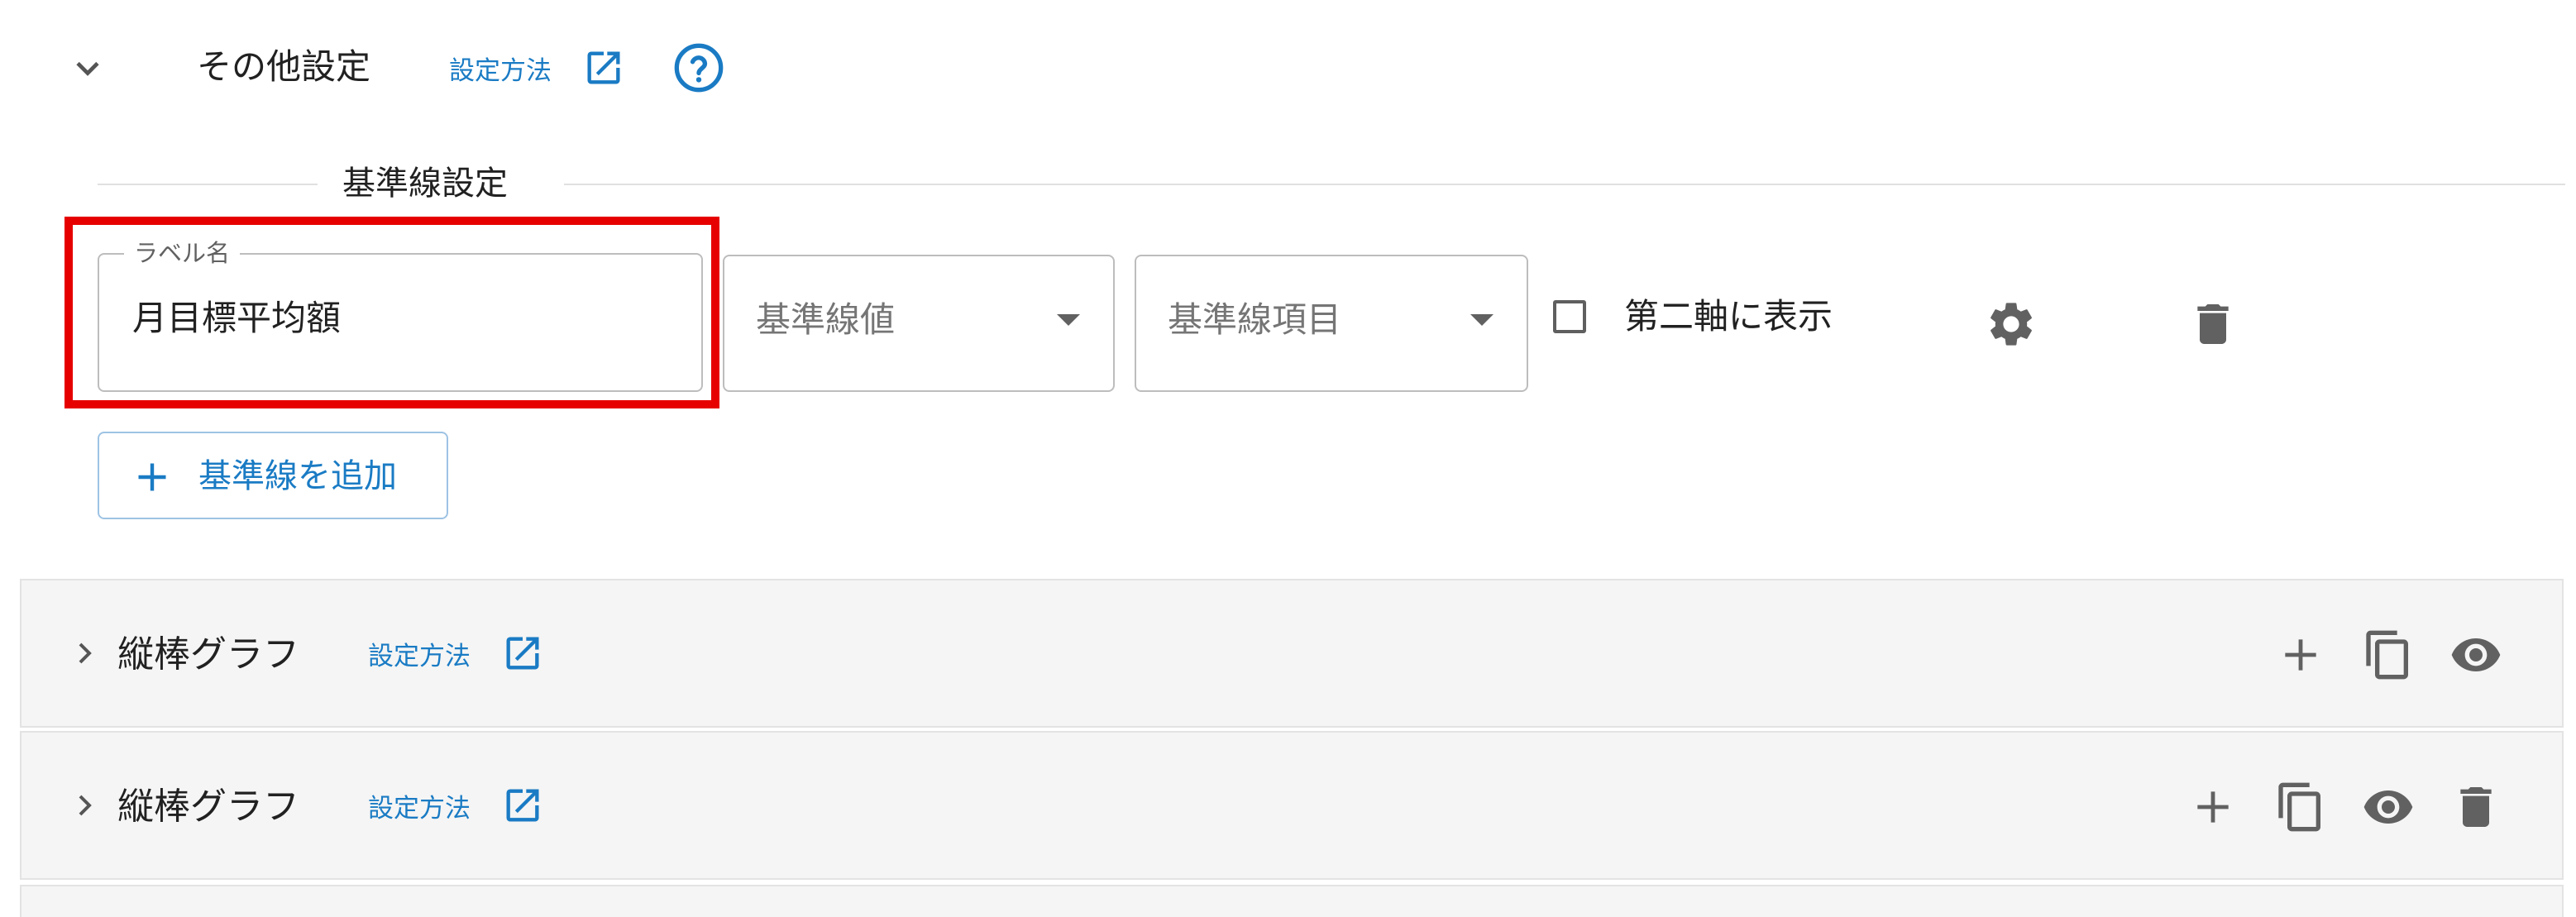 The width and height of the screenshot is (2576, 917). Describe the element at coordinates (698, 67) in the screenshot. I see `help-circle-icon` at that location.